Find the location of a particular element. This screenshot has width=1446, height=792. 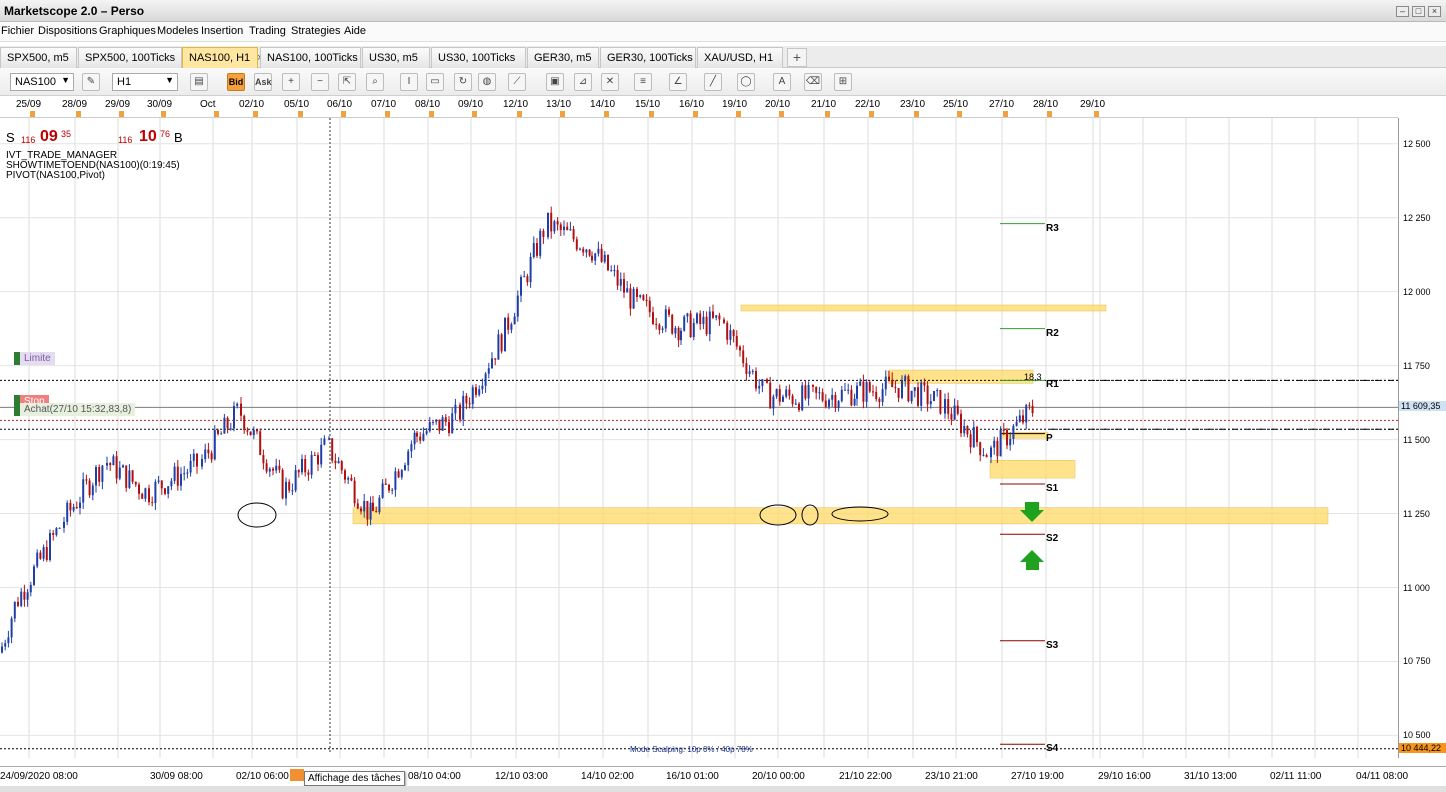

trendline-icon: ∠ is located at coordinates (678, 82).